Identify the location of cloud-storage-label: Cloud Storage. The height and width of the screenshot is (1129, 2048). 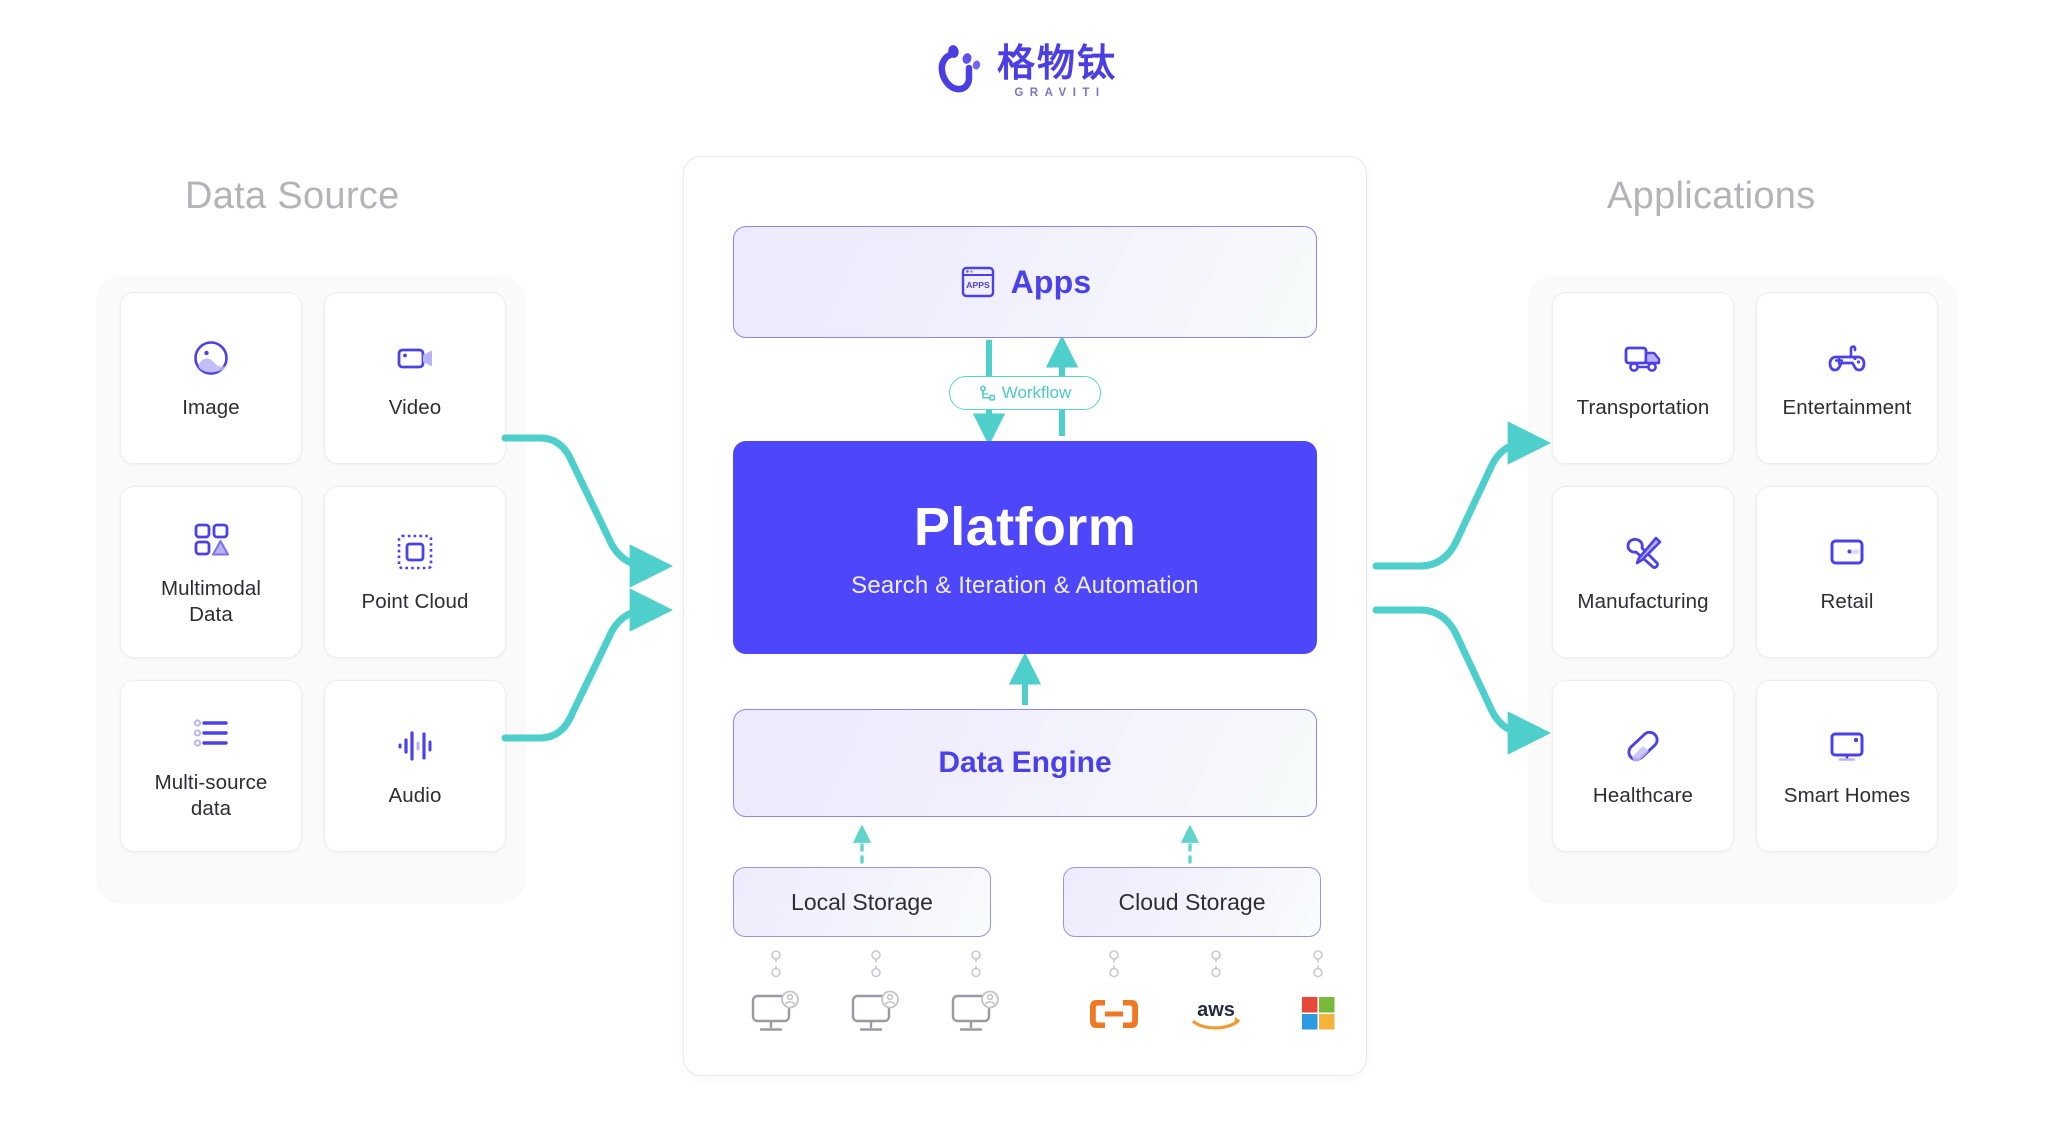
(1192, 901).